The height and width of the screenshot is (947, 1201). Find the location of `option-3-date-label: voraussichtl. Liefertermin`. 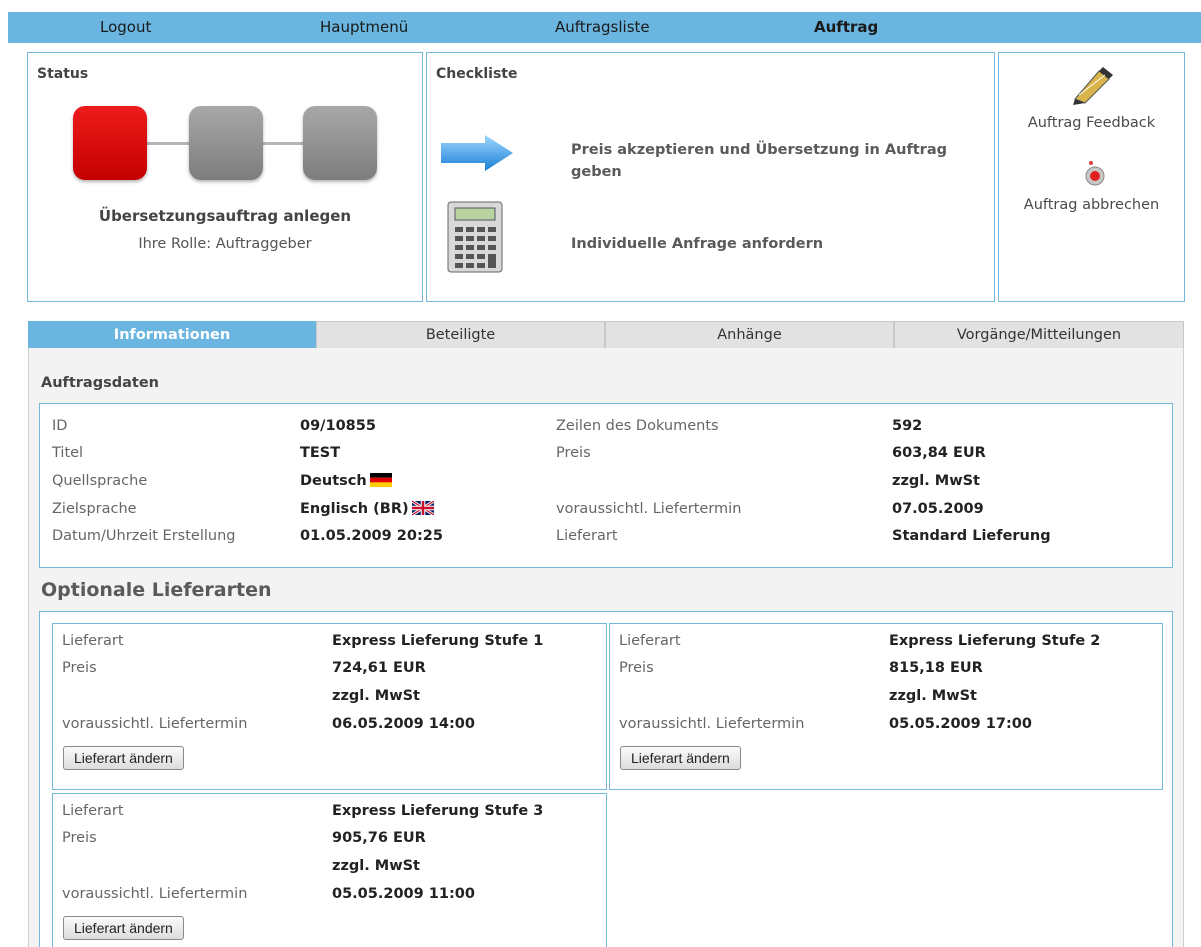

option-3-date-label: voraussichtl. Liefertermin is located at coordinates (155, 894).